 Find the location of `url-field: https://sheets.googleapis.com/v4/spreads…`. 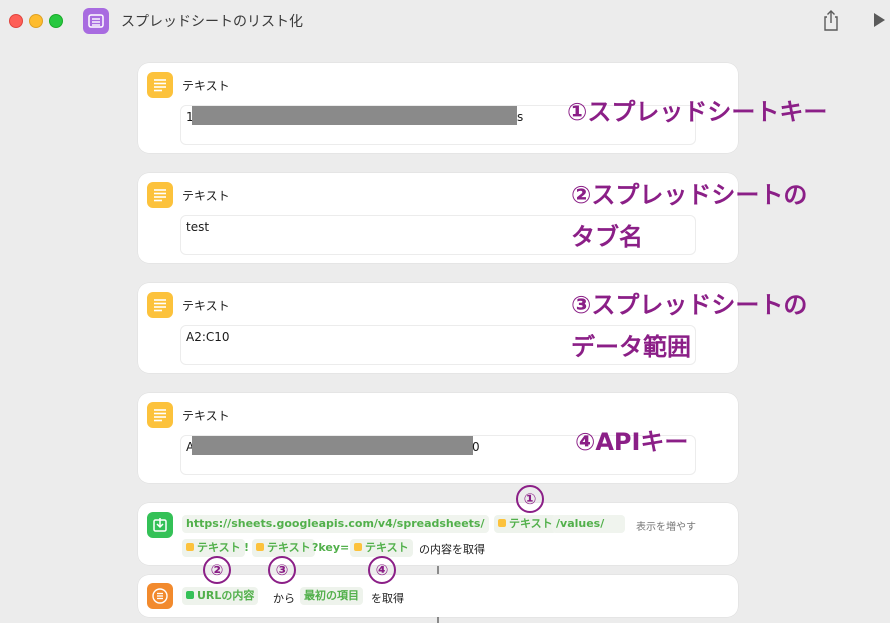

url-field: https://sheets.googleapis.com/v4/spreads… is located at coordinates (335, 524).